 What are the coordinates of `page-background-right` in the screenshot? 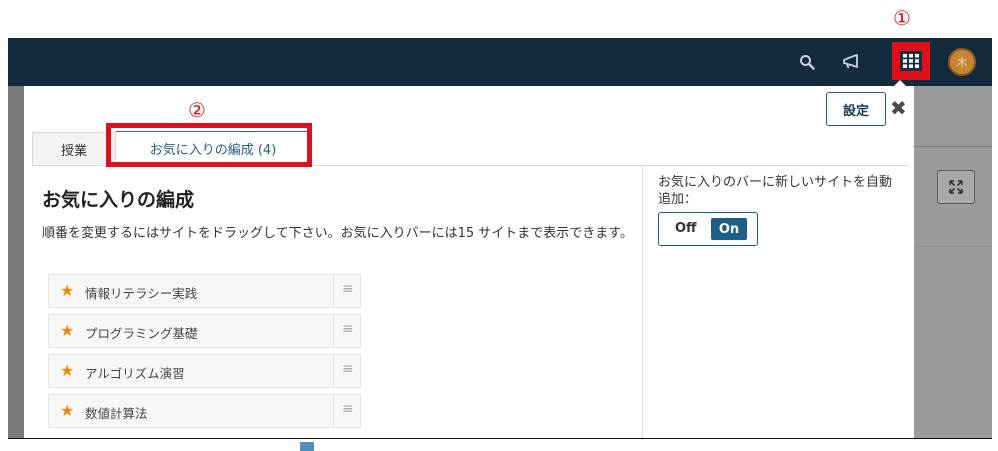 It's located at (949, 262).